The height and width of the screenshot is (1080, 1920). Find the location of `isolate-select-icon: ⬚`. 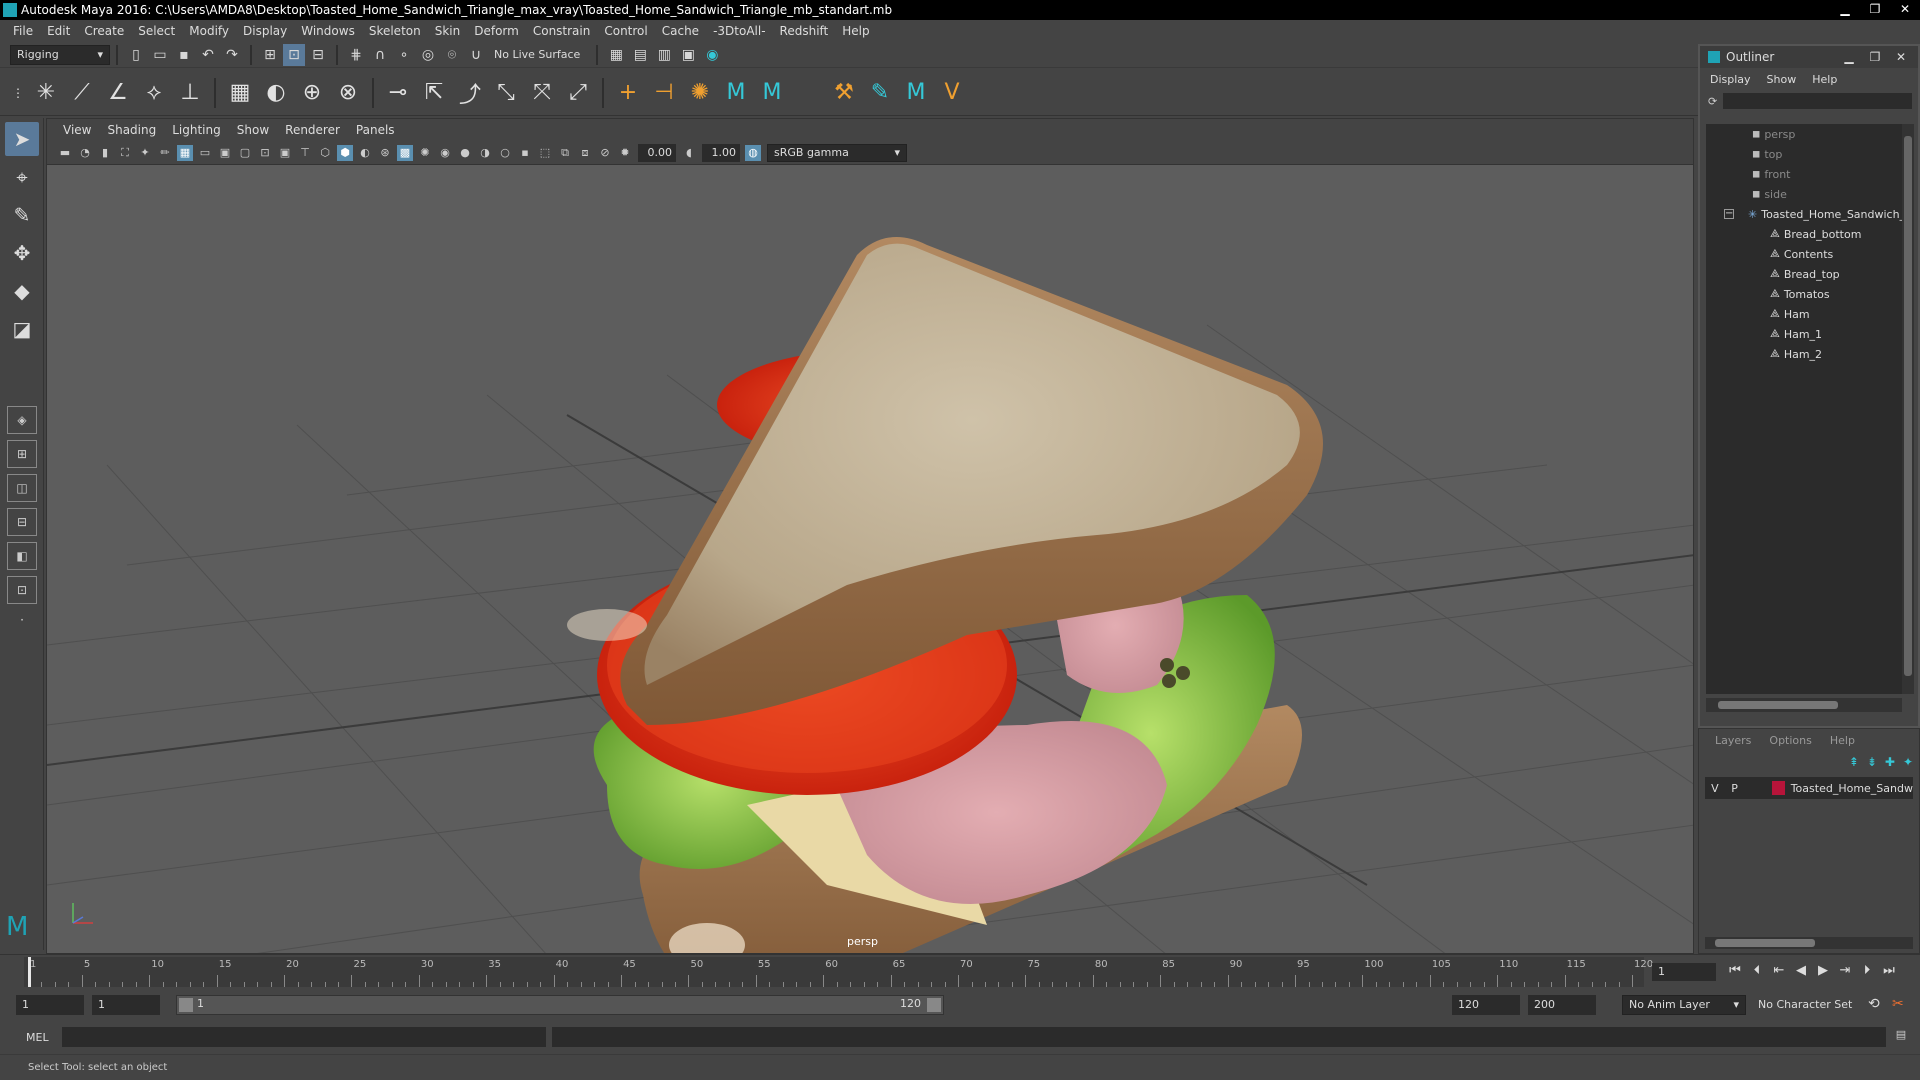

isolate-select-icon: ⬚ is located at coordinates (545, 153).